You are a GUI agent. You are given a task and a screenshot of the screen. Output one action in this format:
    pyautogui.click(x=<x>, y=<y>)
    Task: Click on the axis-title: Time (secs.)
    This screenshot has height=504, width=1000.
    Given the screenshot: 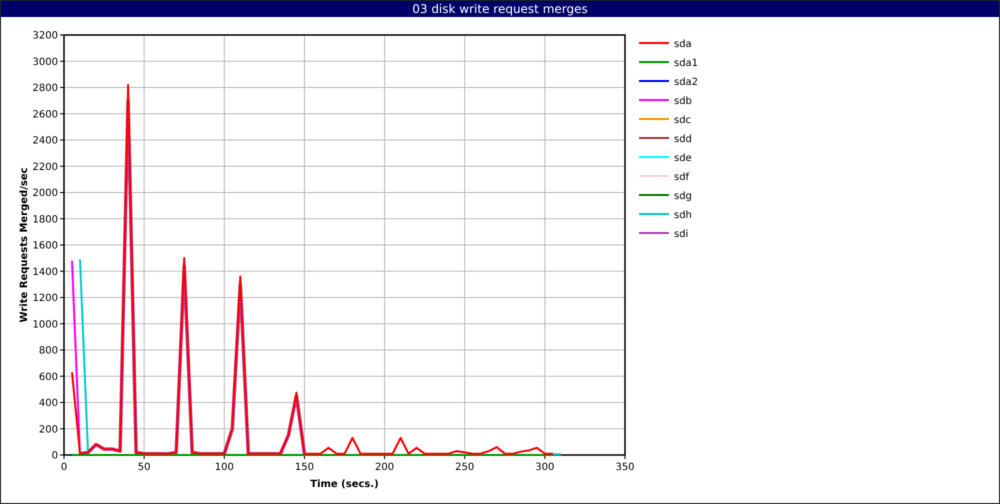 What is the action you would take?
    pyautogui.click(x=344, y=484)
    